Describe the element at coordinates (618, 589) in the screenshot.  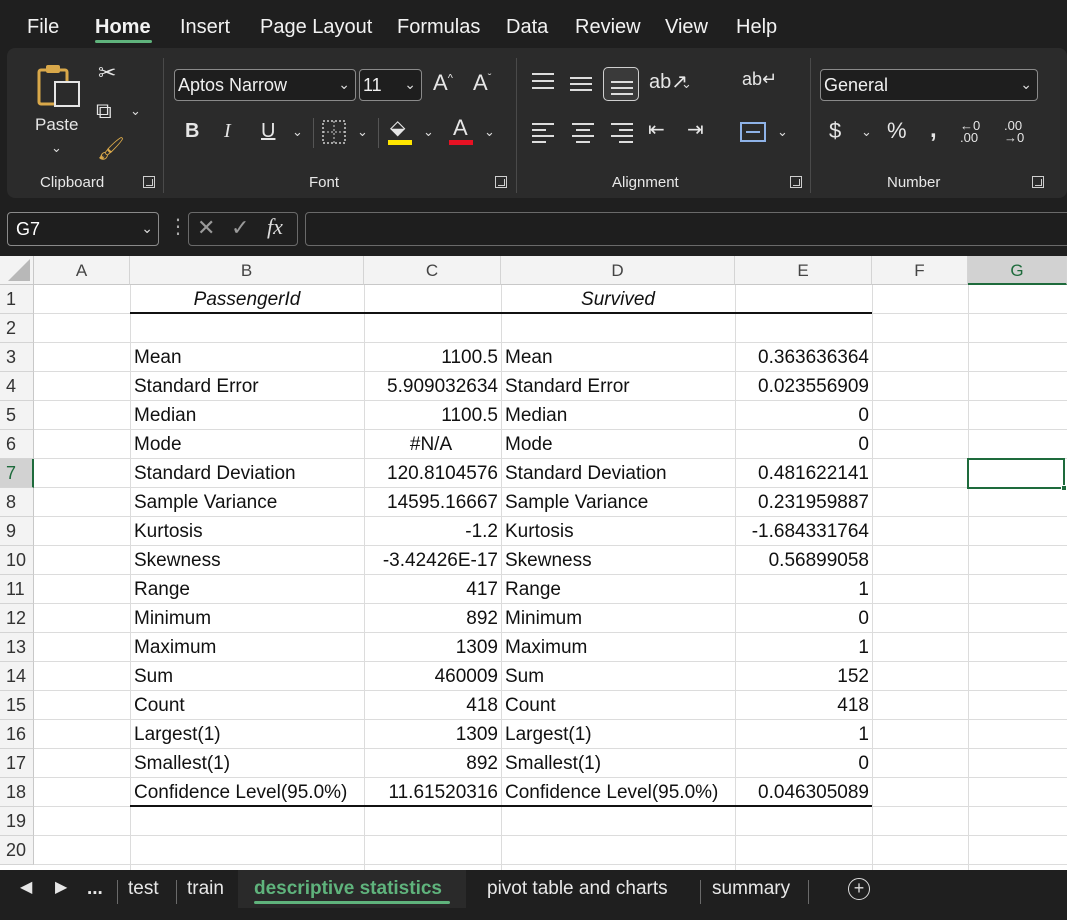
I see `stat-cell-d: Range` at that location.